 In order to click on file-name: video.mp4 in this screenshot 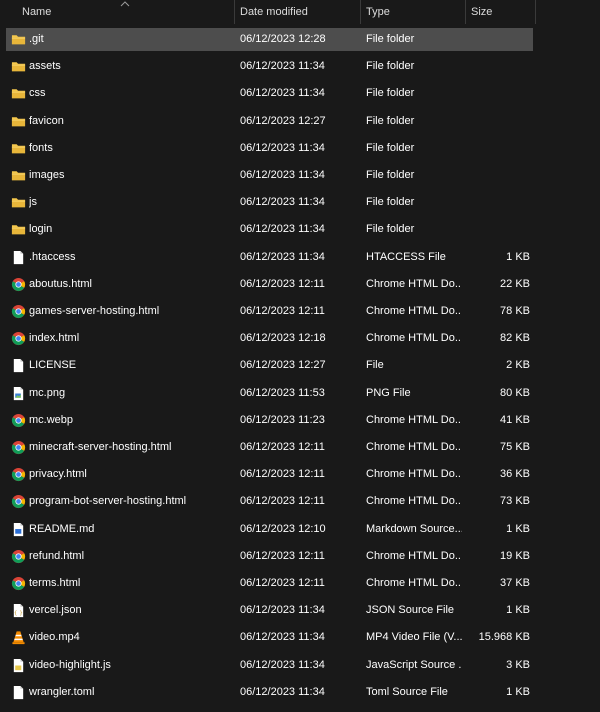, I will do `click(54, 637)`.